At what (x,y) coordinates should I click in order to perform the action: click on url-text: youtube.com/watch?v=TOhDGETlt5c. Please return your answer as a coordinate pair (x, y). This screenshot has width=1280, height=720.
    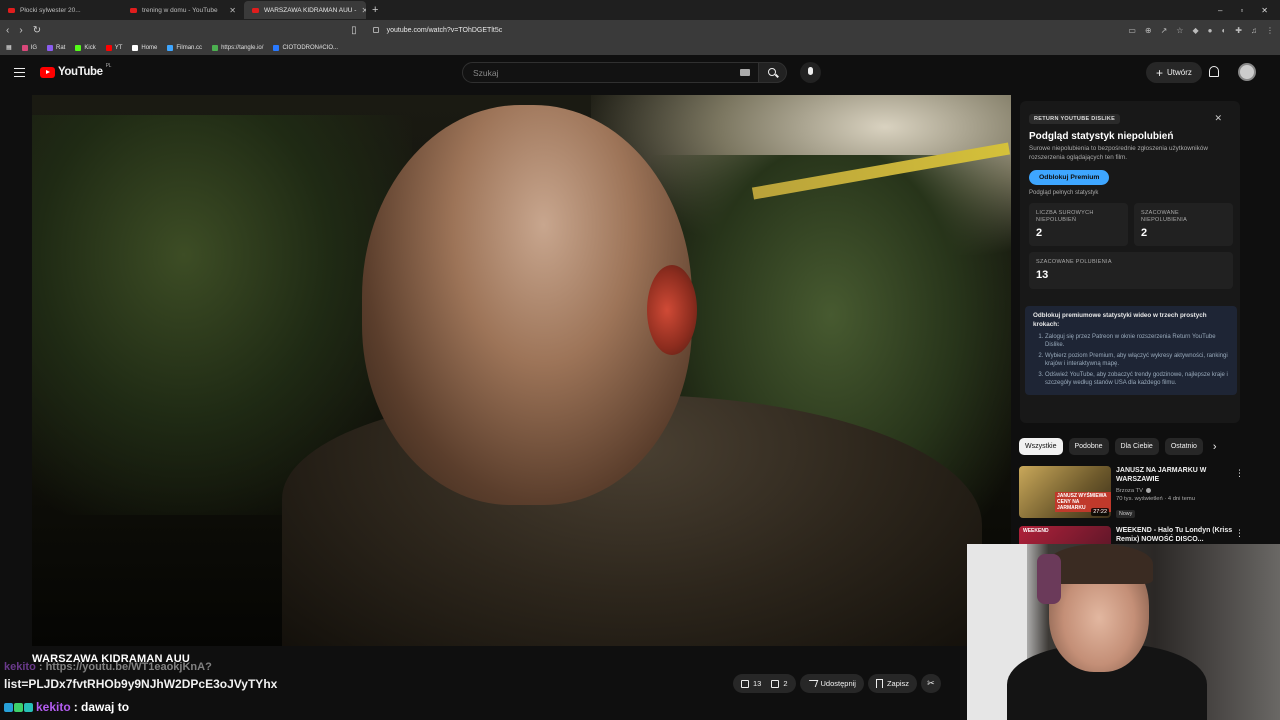
    Looking at the image, I should click on (444, 30).